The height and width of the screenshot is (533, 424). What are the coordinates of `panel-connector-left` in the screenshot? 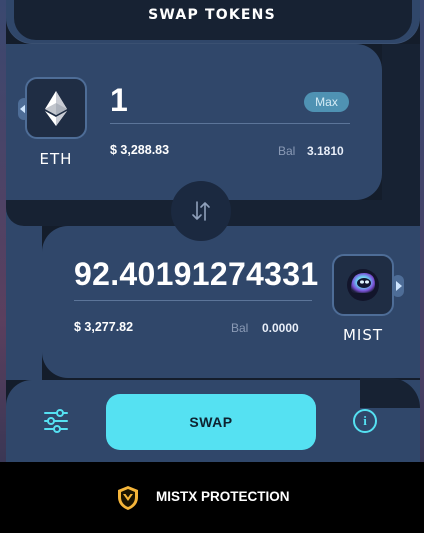 It's located at (24, 290).